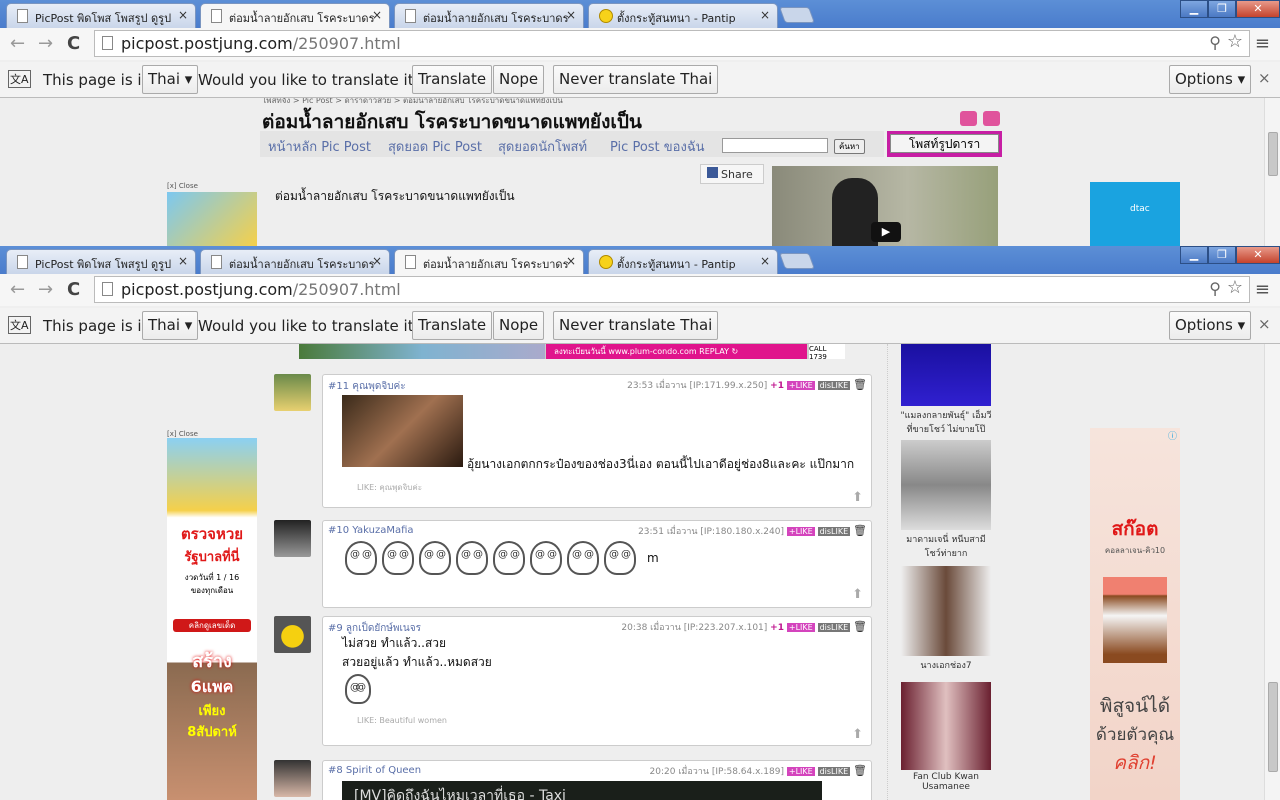 This screenshot has height=800, width=1280. I want to click on close-translate-bar: ×, so click(1264, 324).